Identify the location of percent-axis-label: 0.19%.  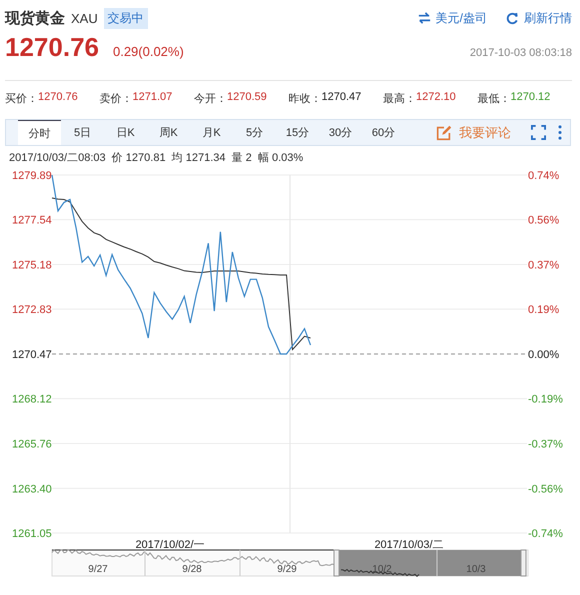
(544, 310).